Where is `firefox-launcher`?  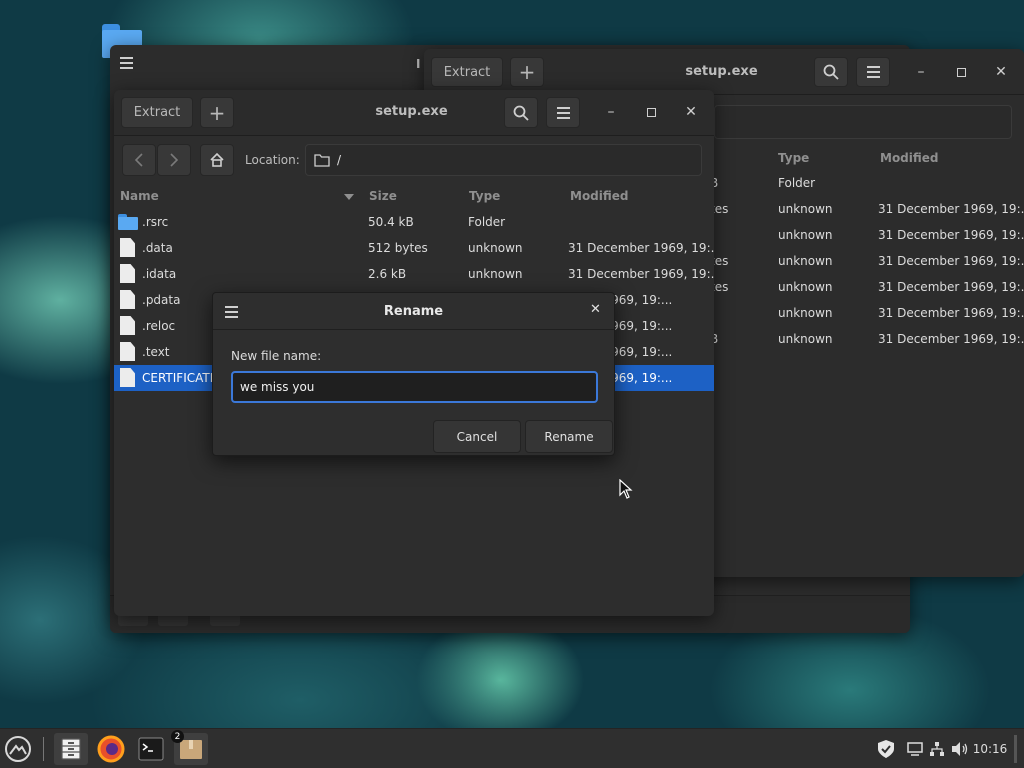 firefox-launcher is located at coordinates (111, 749).